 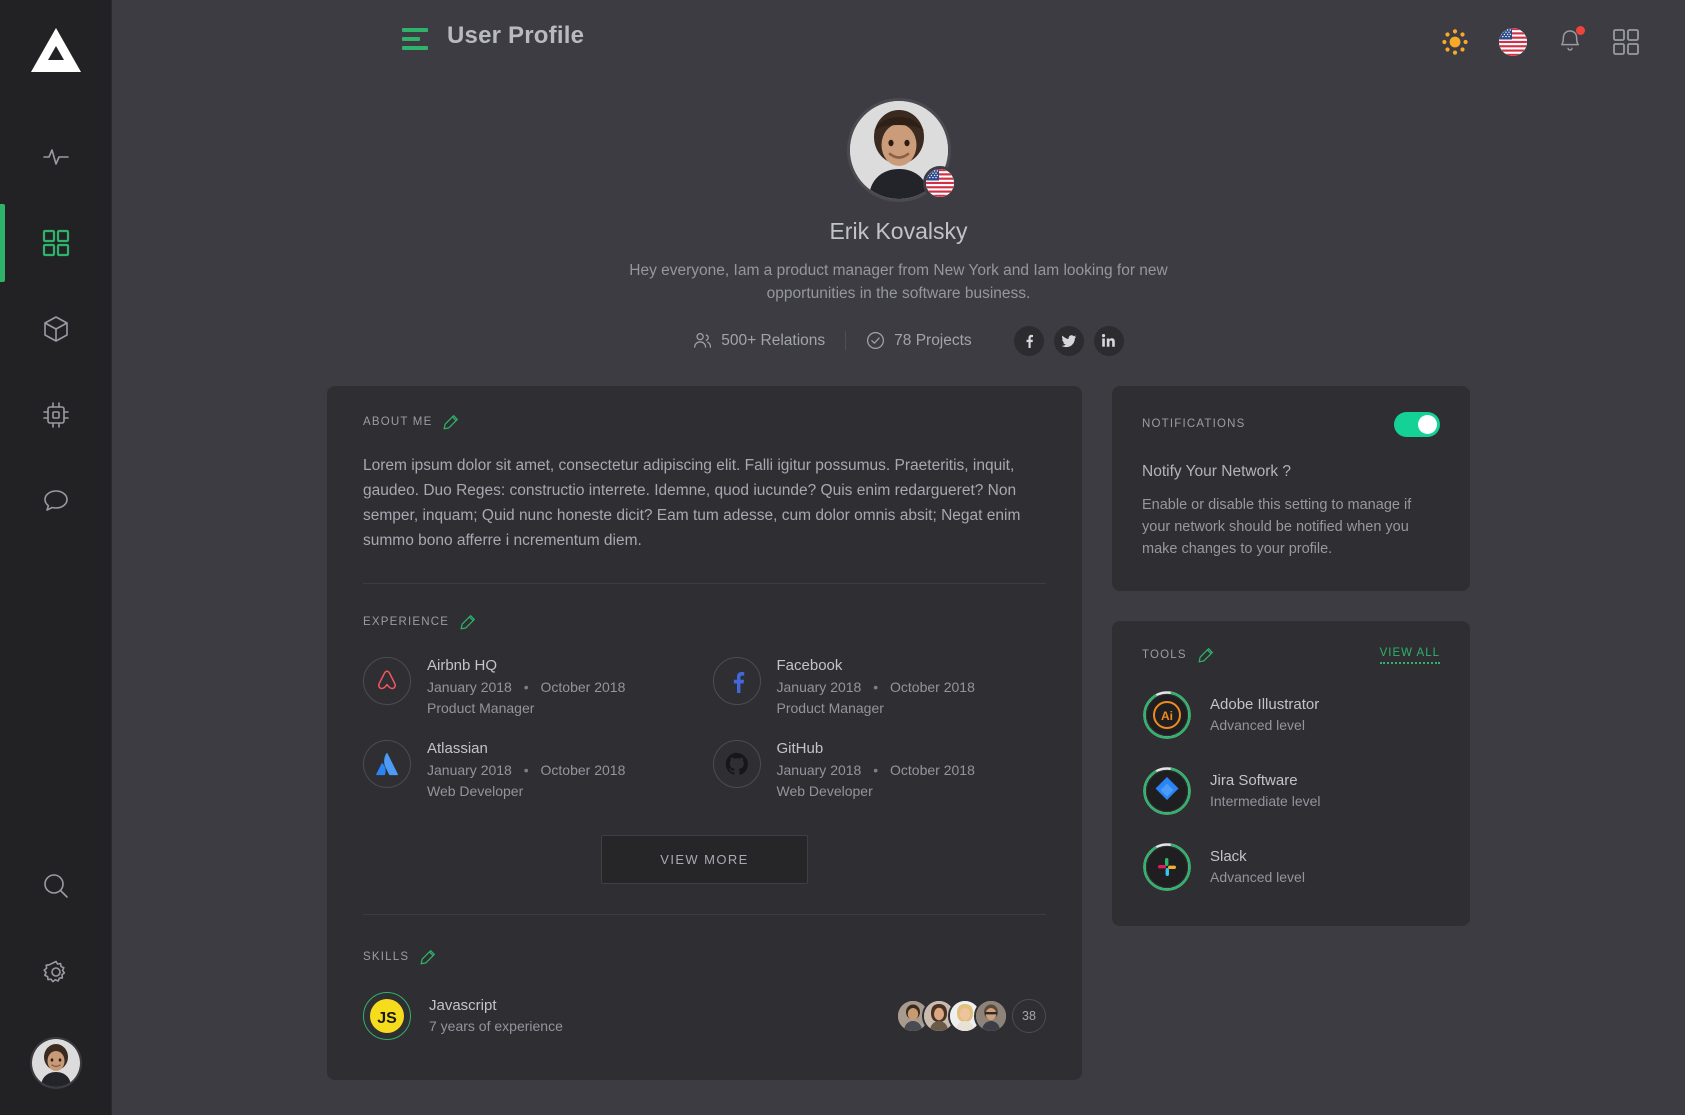 What do you see at coordinates (457, 748) in the screenshot?
I see `experience-company: Atlassian` at bounding box center [457, 748].